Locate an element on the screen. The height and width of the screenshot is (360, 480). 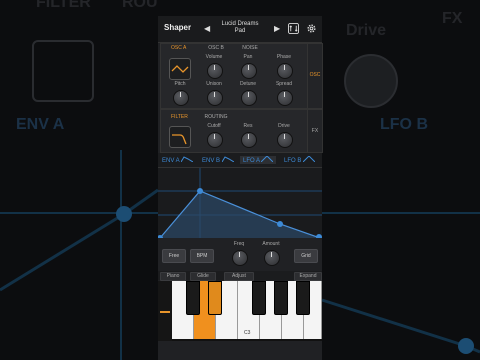
prev-preset-button: ◀ is located at coordinates (207, 28).